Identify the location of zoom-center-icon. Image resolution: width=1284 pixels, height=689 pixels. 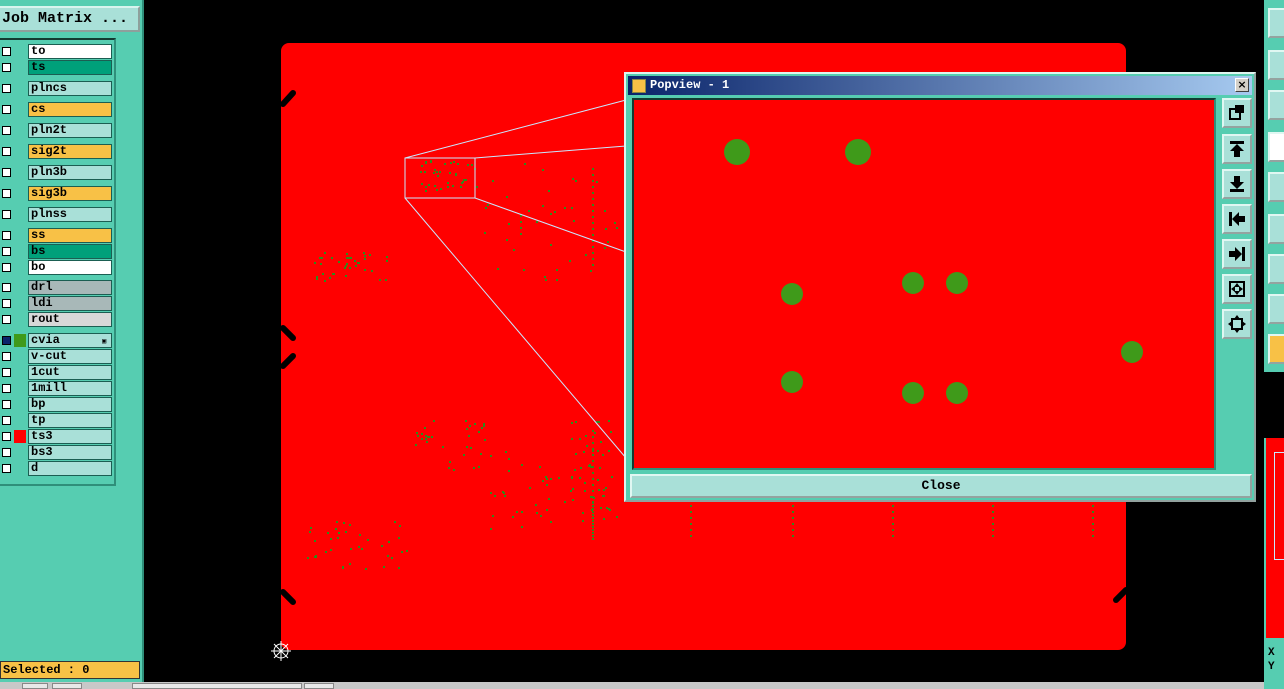
(1237, 324).